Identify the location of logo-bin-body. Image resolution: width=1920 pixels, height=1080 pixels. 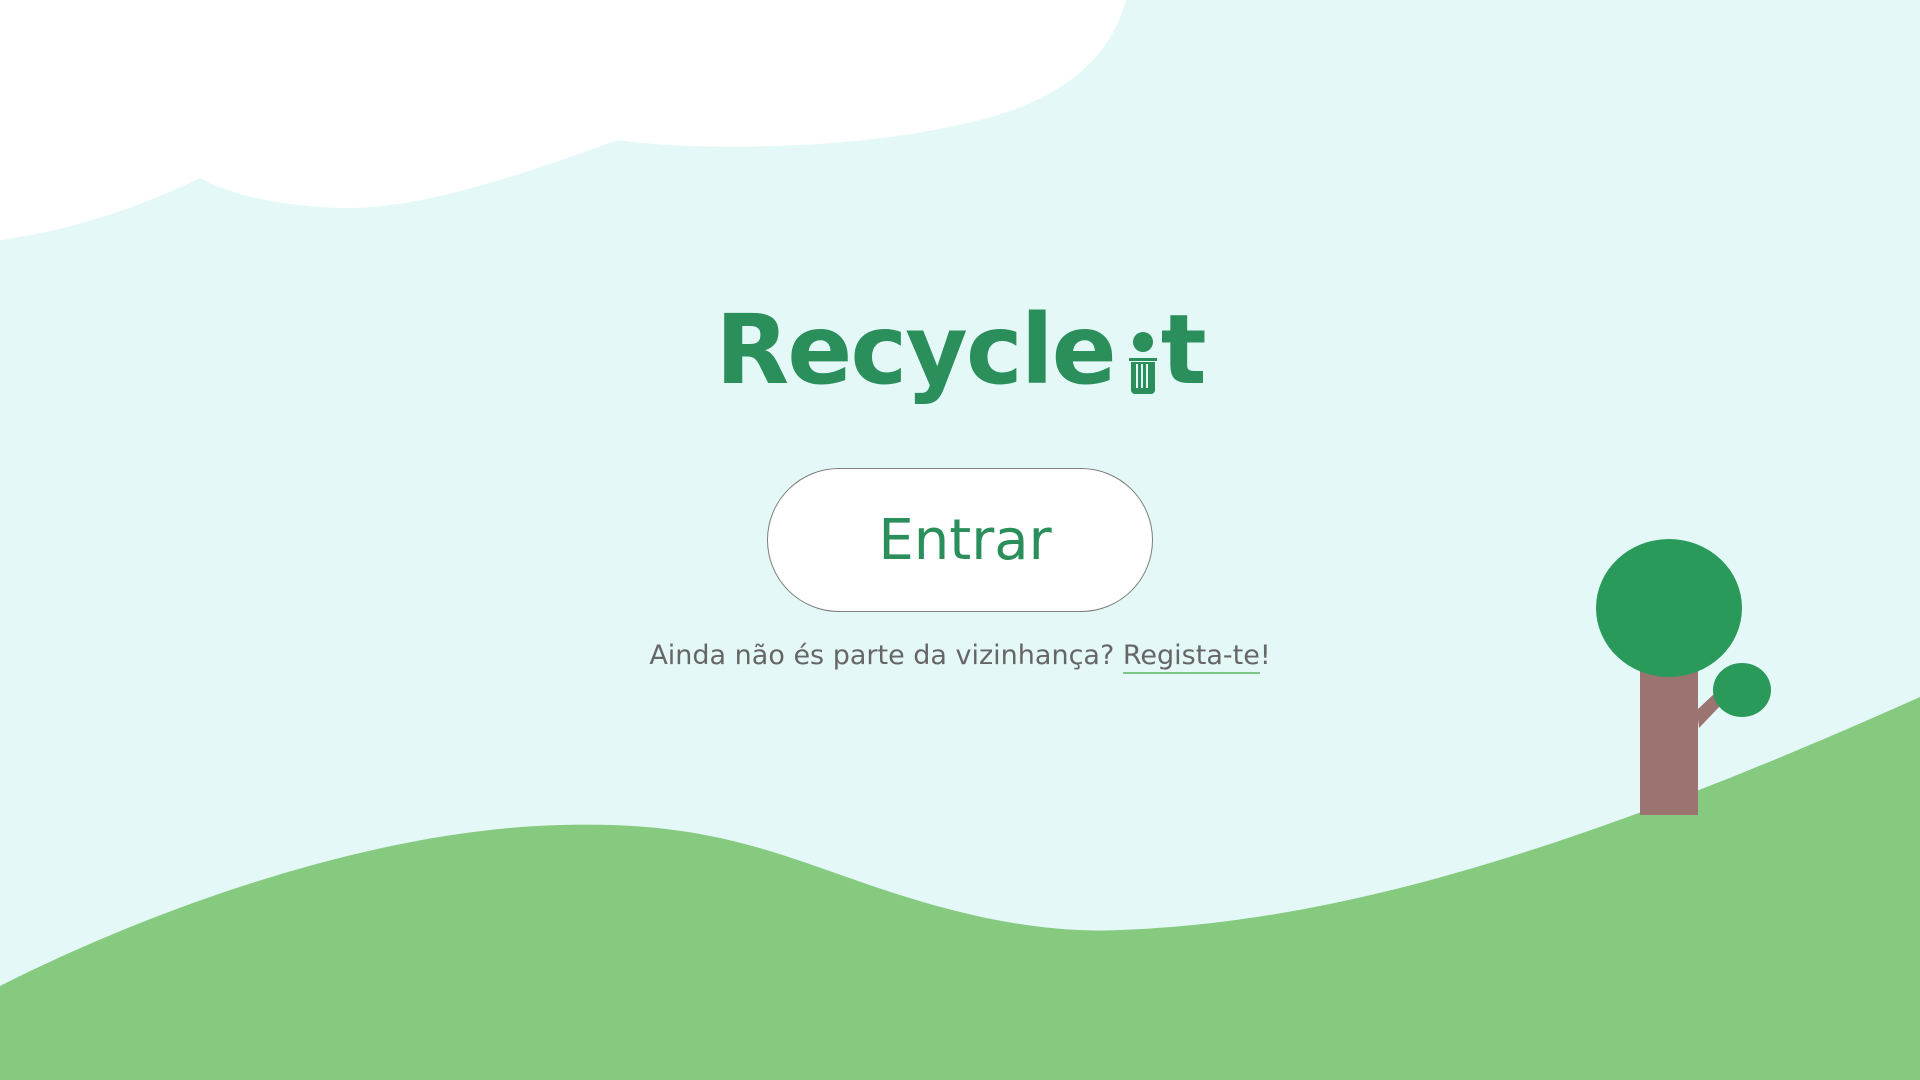
(1142, 376).